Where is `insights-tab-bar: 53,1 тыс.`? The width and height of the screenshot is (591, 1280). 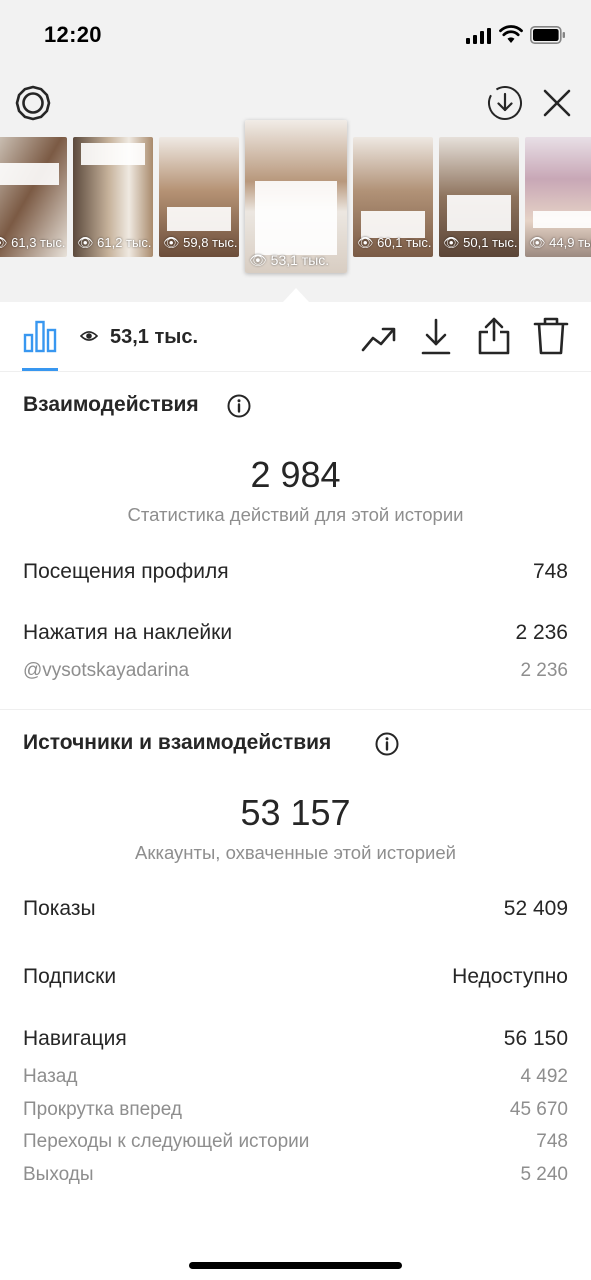 insights-tab-bar: 53,1 тыс. is located at coordinates (295, 337).